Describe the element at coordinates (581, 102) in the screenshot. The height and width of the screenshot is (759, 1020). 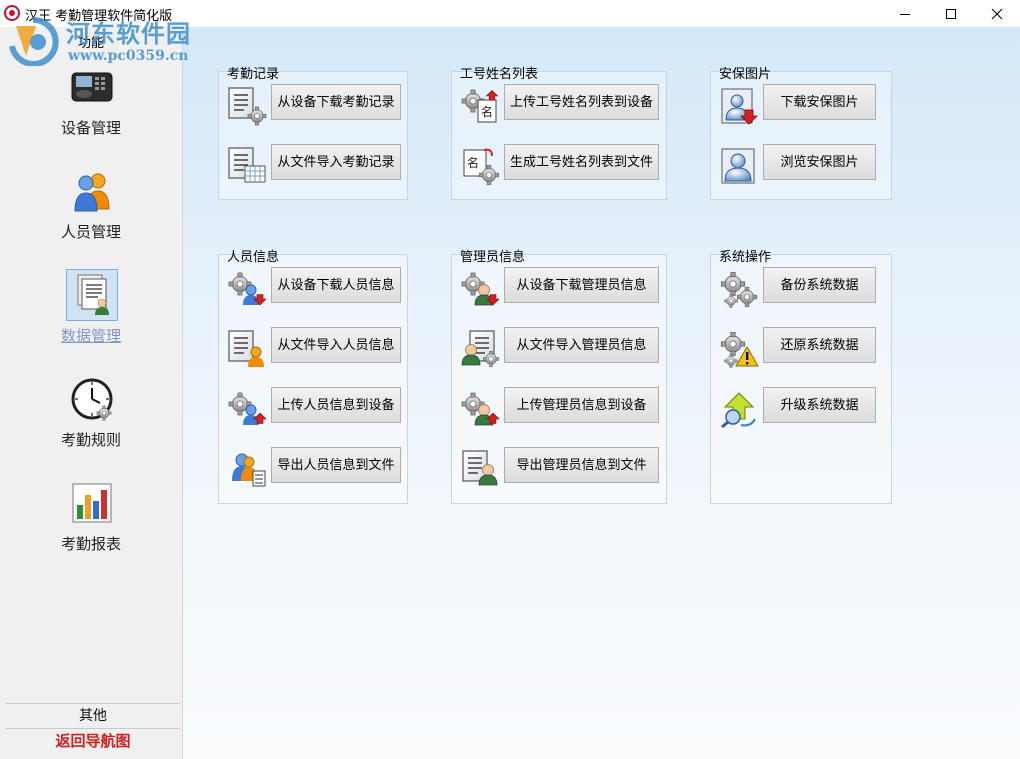
I see `upload-list-button: 上传工号姓名列表到设备` at that location.